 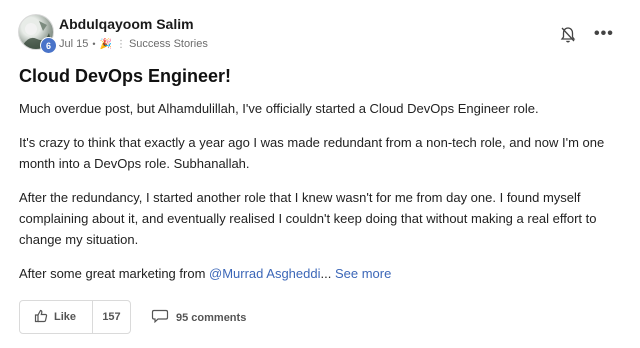 I want to click on post-title: Cloud DevOps Engineer!, so click(x=125, y=76).